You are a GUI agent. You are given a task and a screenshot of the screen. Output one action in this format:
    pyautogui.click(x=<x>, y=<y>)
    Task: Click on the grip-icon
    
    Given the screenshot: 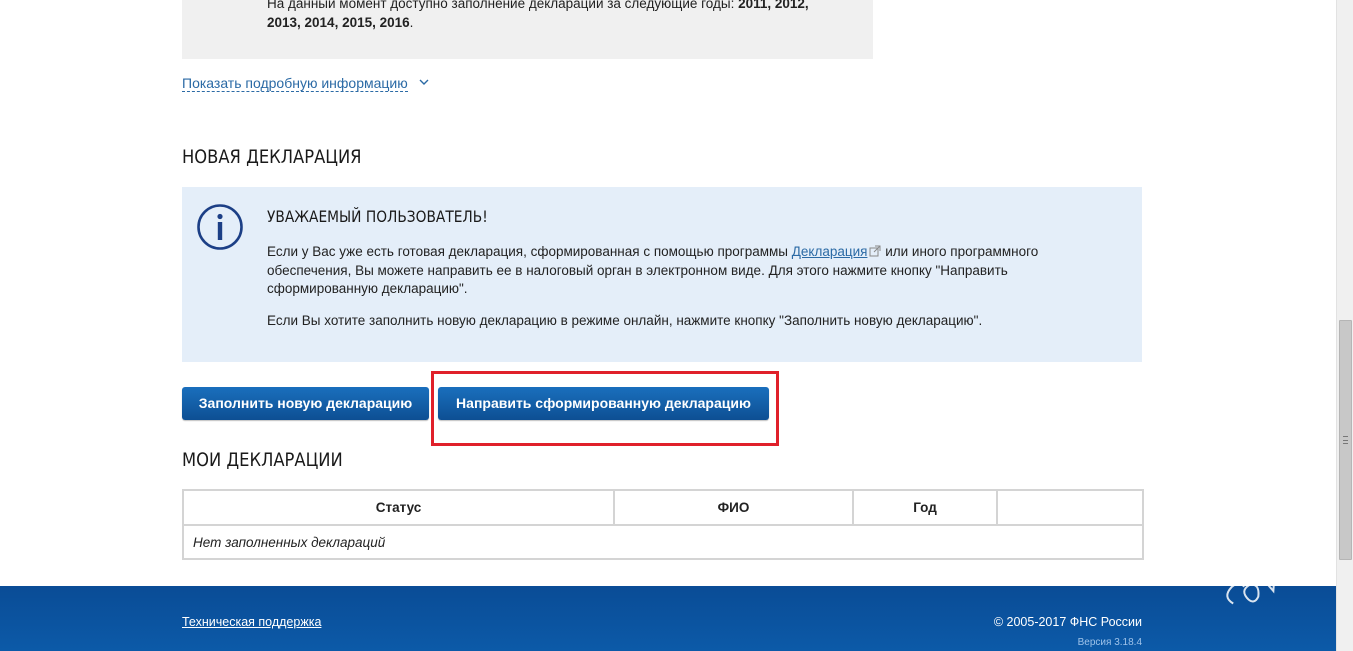 What is the action you would take?
    pyautogui.click(x=1345, y=440)
    